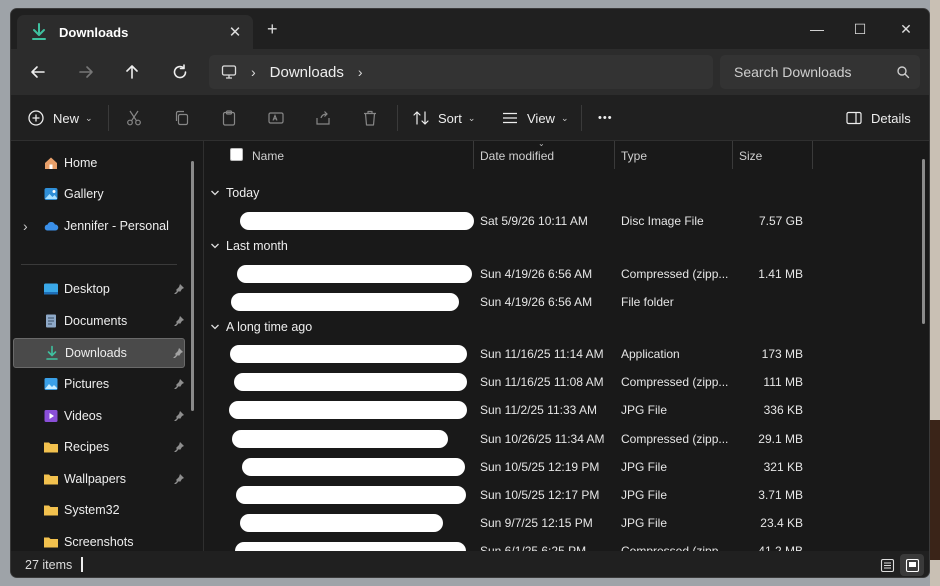  I want to click on file-row: Sun 11/16/25 11:14 AM Application 173 MB, so click(559, 354).